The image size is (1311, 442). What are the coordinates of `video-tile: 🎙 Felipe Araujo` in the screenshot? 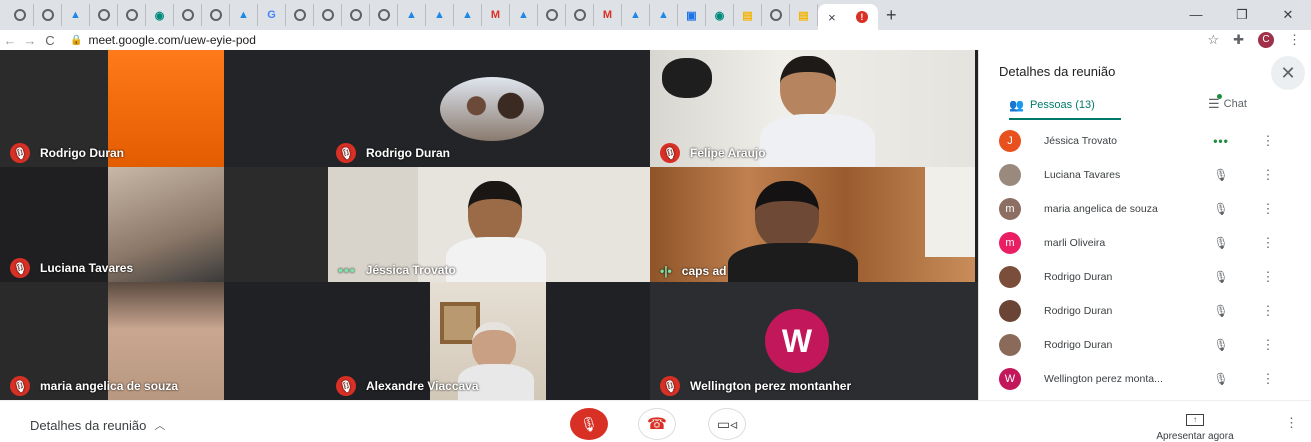 It's located at (812, 108).